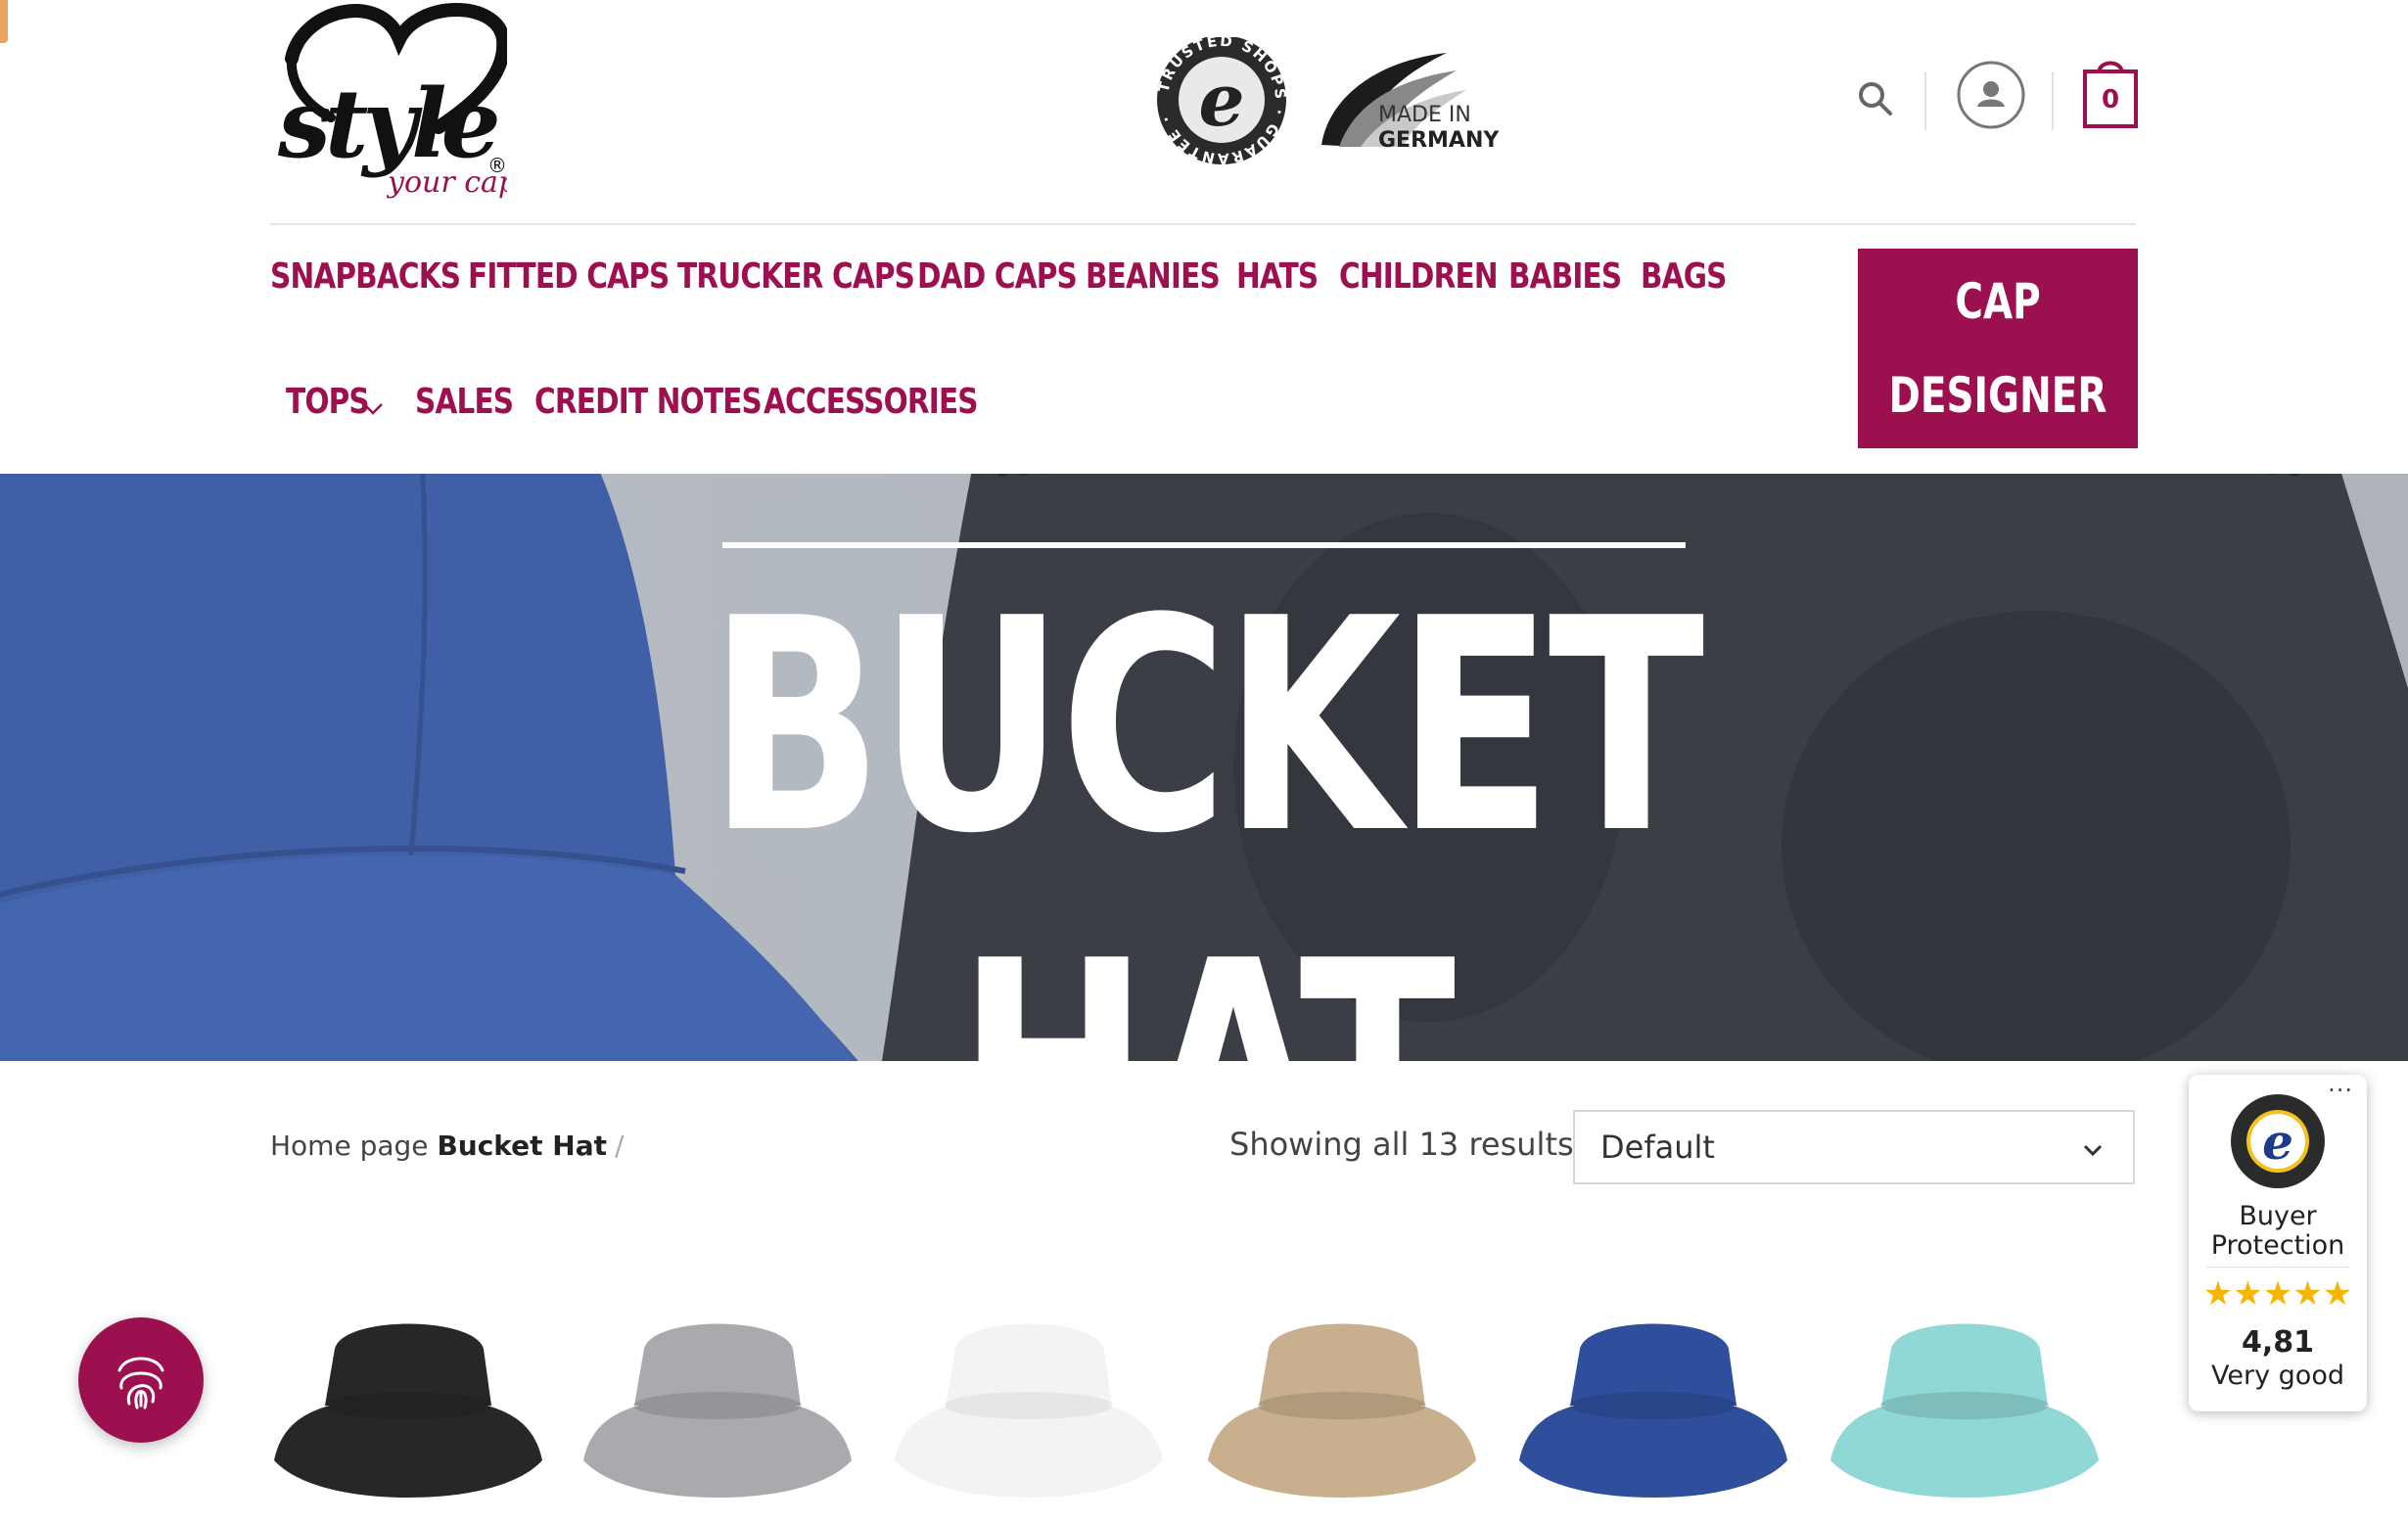 Image resolution: width=2408 pixels, height=1523 pixels. What do you see at coordinates (1277, 276) in the screenshot?
I see `nav-hats: HATS` at bounding box center [1277, 276].